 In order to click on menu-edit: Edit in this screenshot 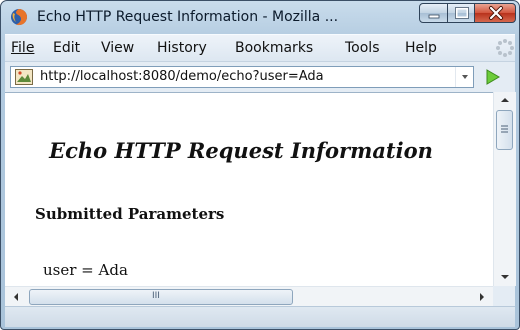, I will do `click(66, 48)`.